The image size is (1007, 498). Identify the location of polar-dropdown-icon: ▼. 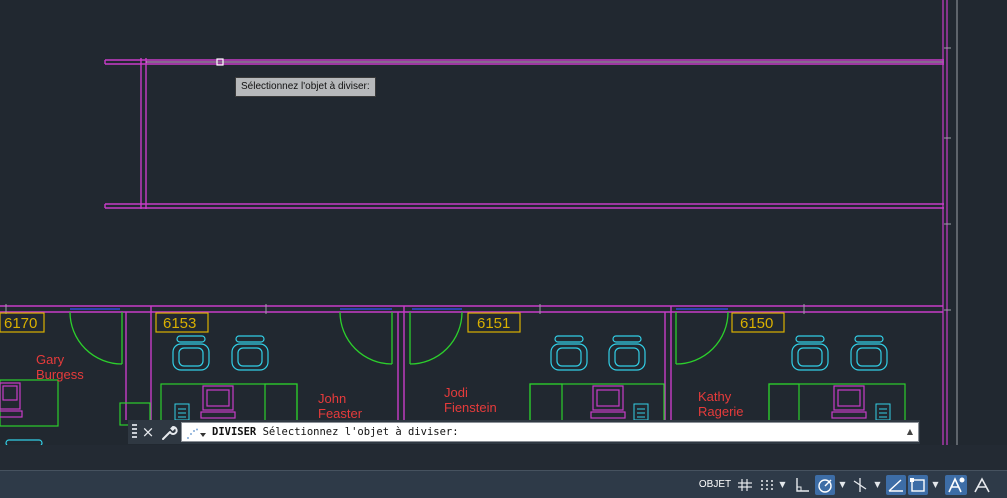
(842, 485).